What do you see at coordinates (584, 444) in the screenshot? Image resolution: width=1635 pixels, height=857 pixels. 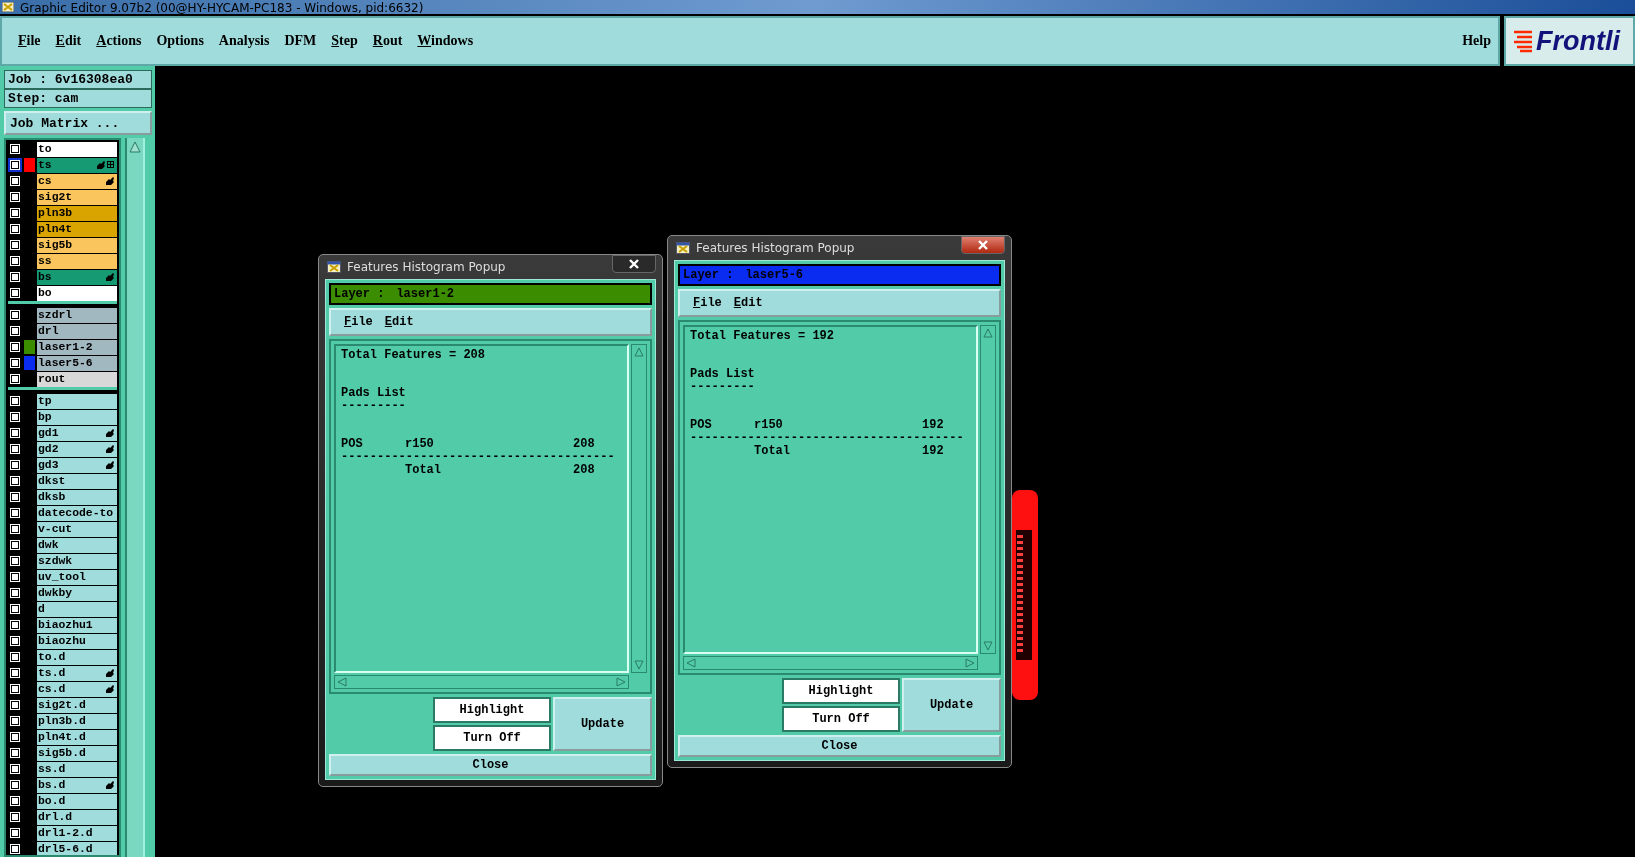 I see `pad-count: 208` at bounding box center [584, 444].